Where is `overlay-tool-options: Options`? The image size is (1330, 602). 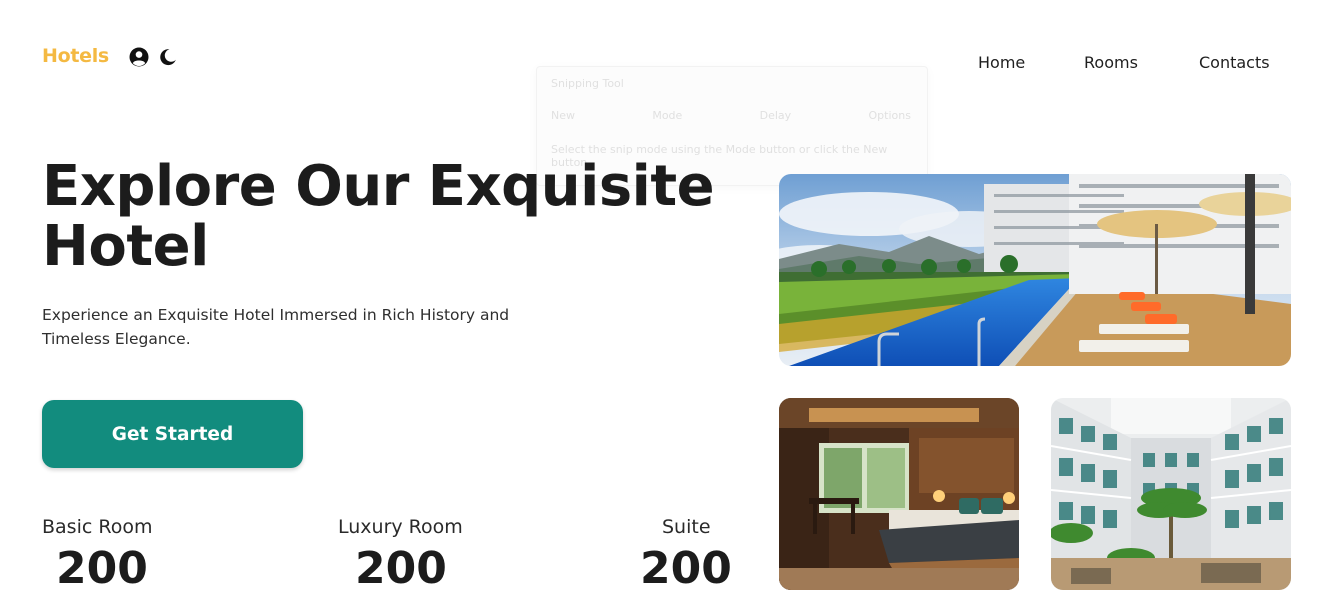 overlay-tool-options: Options is located at coordinates (889, 115).